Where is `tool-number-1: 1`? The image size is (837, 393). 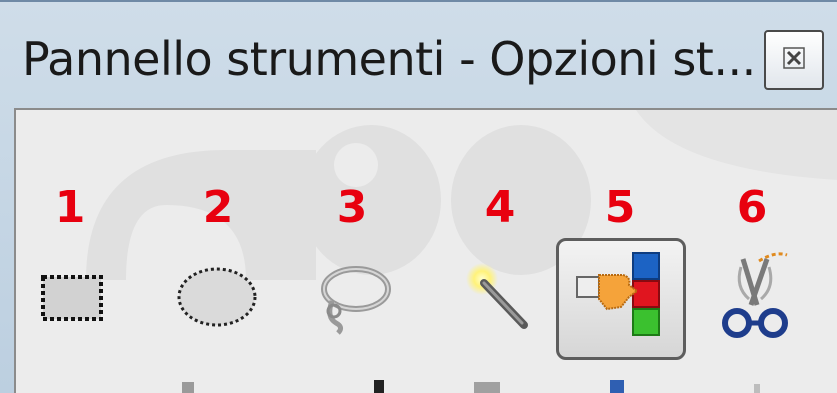 tool-number-1: 1 is located at coordinates (70, 207).